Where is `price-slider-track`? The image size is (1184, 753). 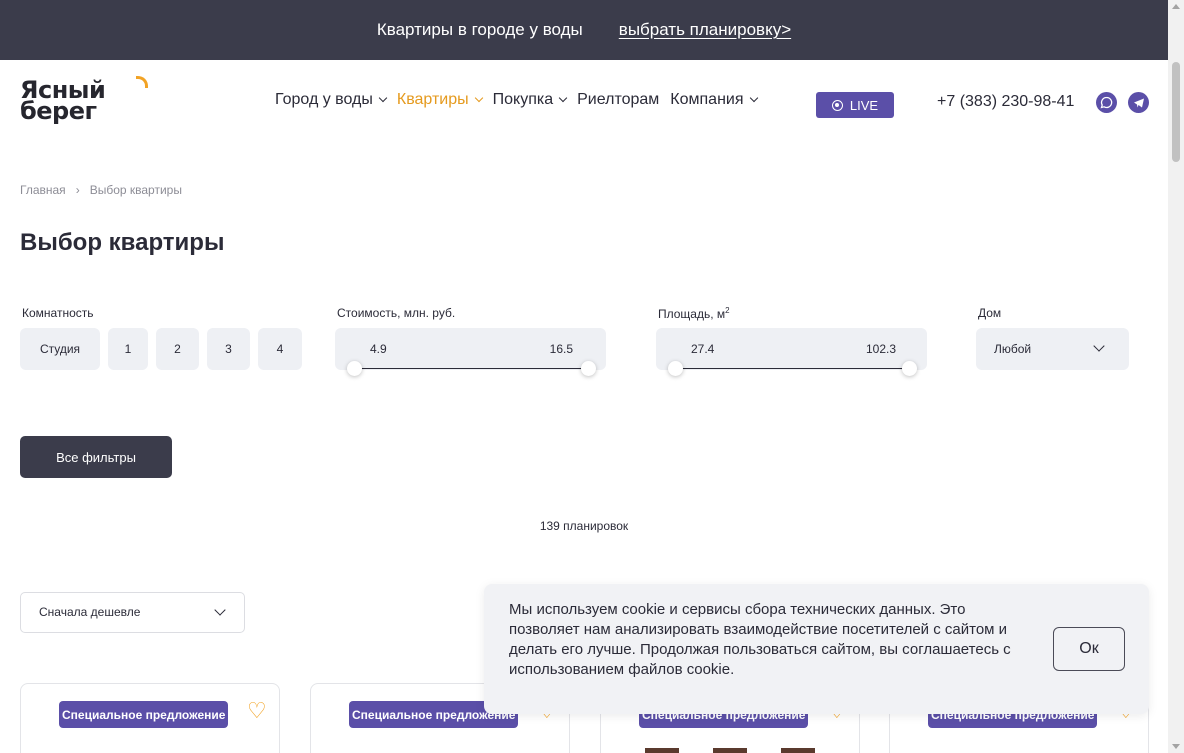
price-slider-track is located at coordinates (471, 368).